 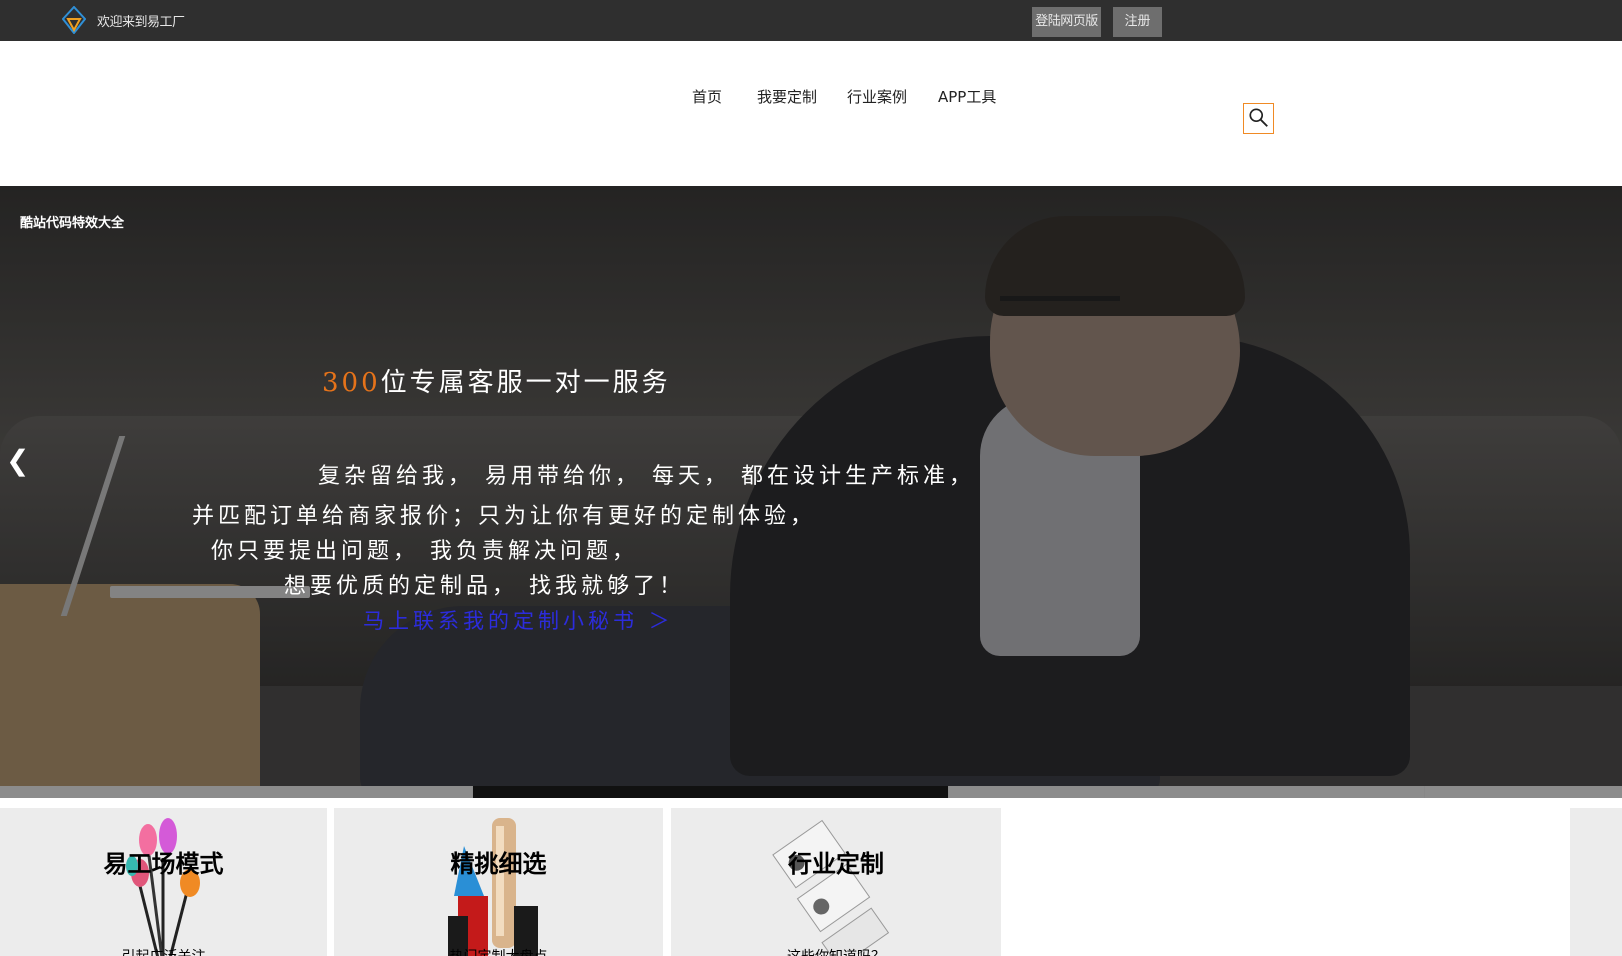 What do you see at coordinates (493, 887) in the screenshot?
I see `trophy-products-image` at bounding box center [493, 887].